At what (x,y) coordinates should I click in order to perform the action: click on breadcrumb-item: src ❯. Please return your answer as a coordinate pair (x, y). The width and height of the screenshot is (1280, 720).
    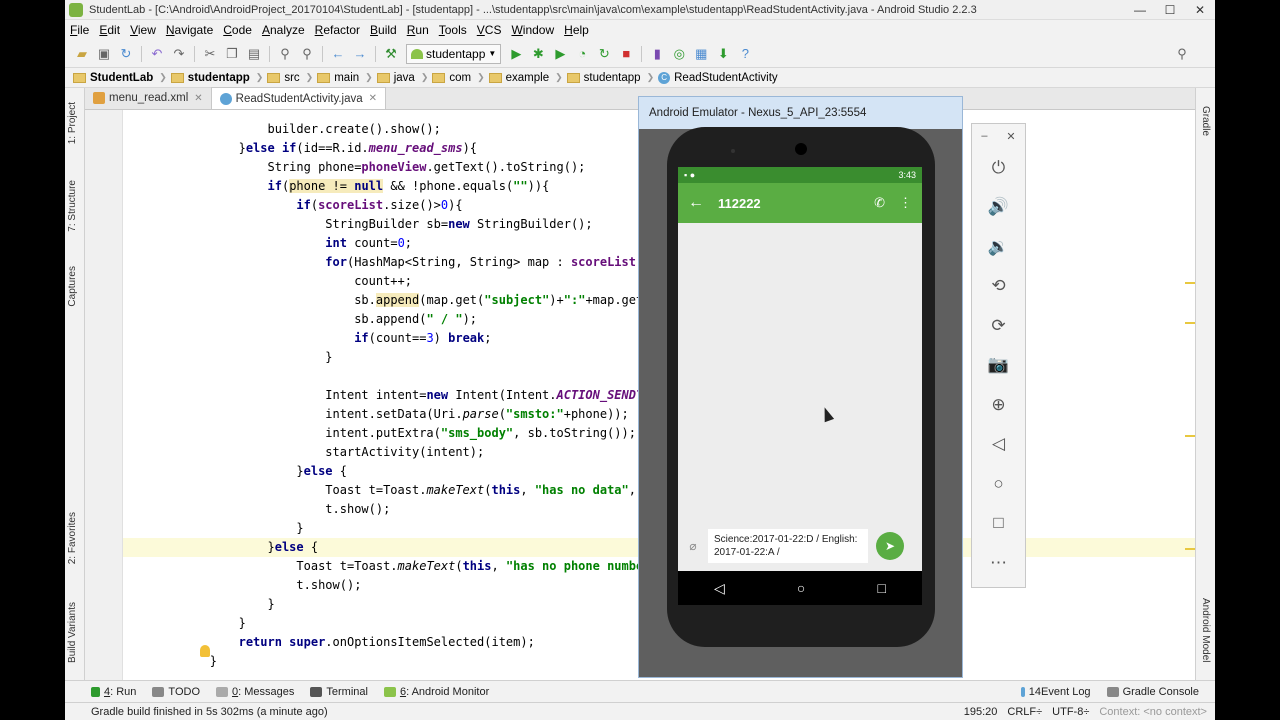
    Looking at the image, I should click on (292, 78).